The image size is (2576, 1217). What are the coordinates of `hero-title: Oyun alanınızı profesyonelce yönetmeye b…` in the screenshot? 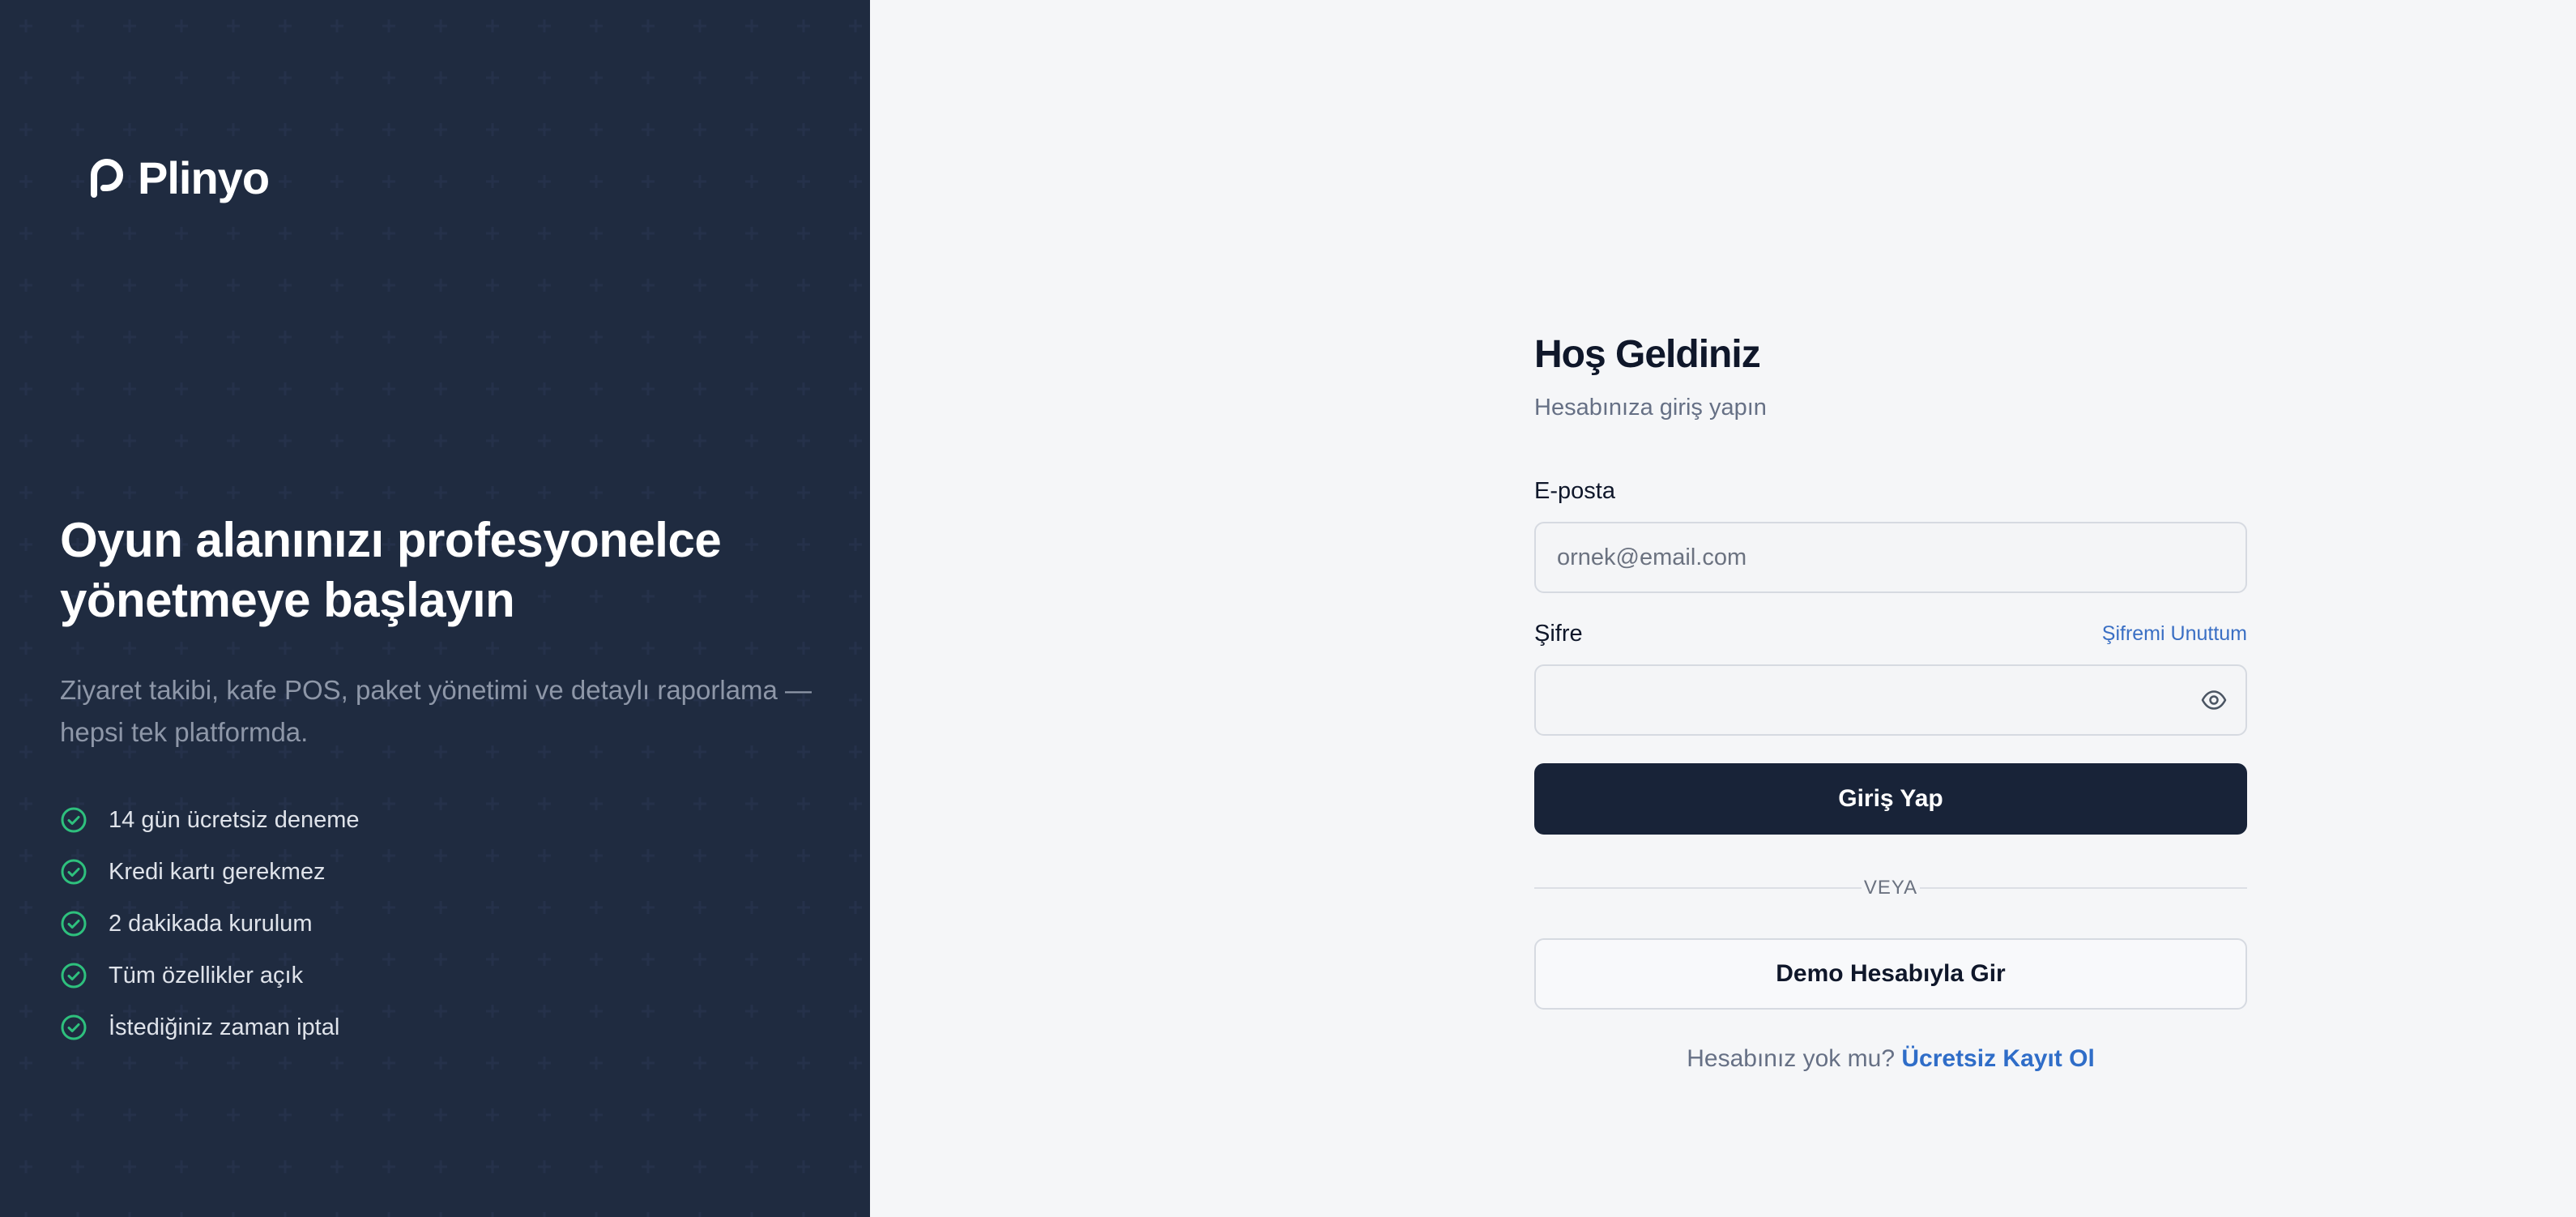 It's located at (391, 570).